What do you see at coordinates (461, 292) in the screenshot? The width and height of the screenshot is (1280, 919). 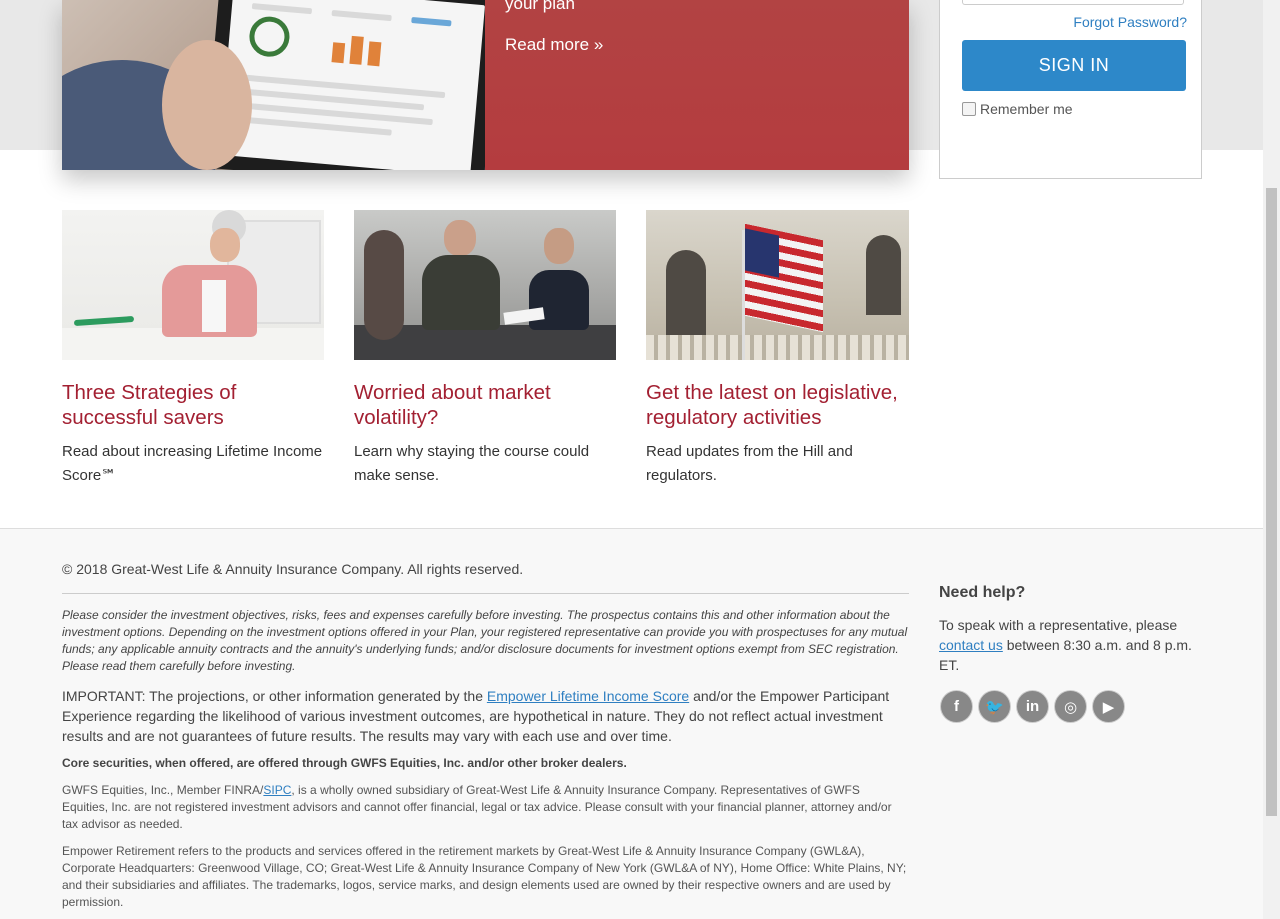 I see `card-image-man-sweater` at bounding box center [461, 292].